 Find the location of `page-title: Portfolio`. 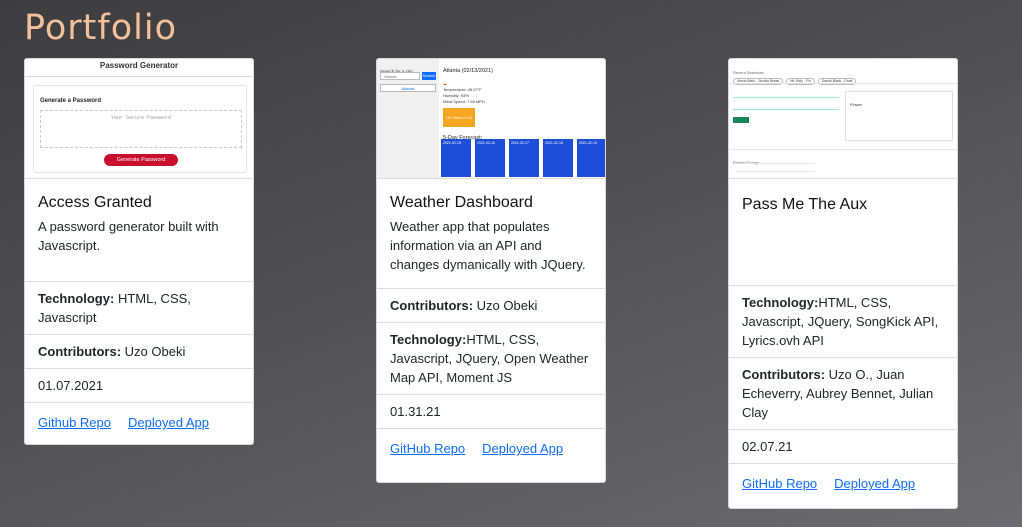

page-title: Portfolio is located at coordinates (100, 28).